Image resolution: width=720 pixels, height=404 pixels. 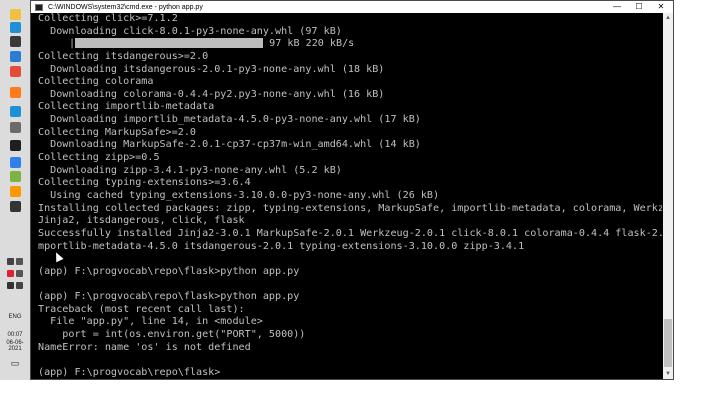 What do you see at coordinates (15, 335) in the screenshot?
I see `clock-time: 00:07` at bounding box center [15, 335].